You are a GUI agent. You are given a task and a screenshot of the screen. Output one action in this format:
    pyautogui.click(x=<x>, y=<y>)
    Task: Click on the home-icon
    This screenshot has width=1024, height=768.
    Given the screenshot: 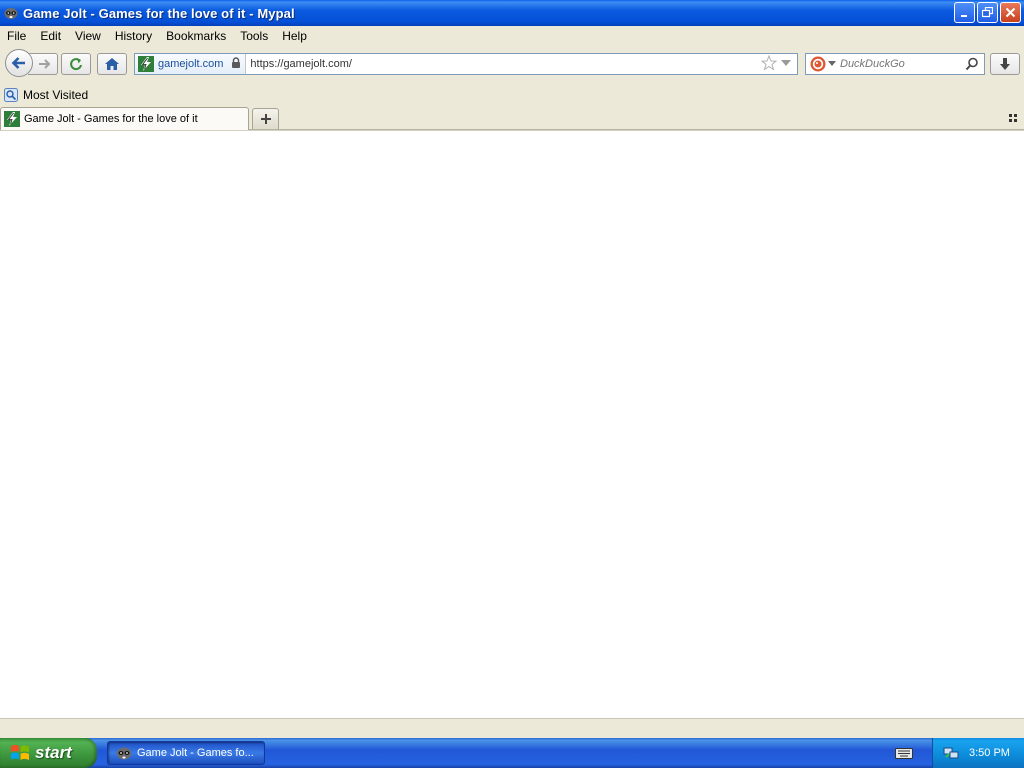 What is the action you would take?
    pyautogui.click(x=112, y=64)
    